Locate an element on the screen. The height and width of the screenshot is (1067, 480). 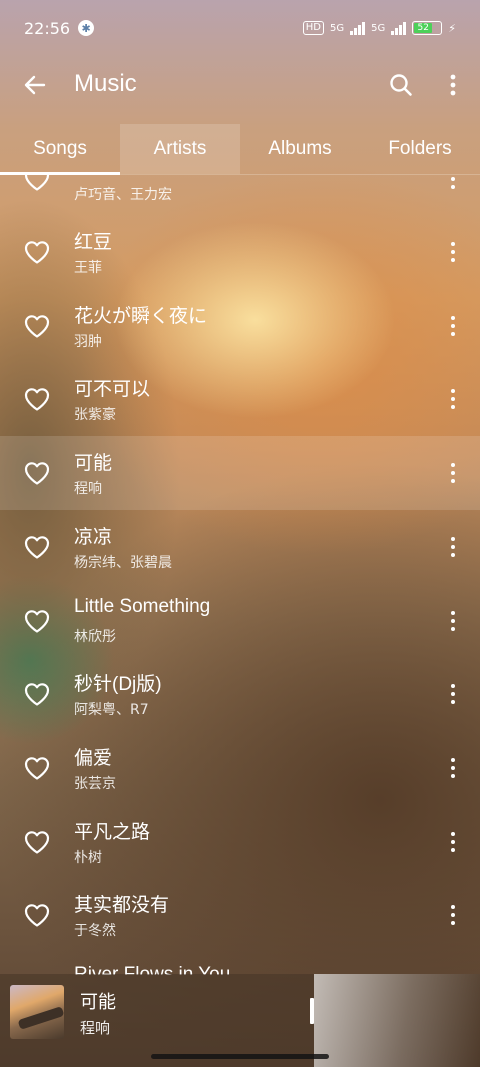
song-row: 其实都没有 于冬然 is located at coordinates (240, 915).